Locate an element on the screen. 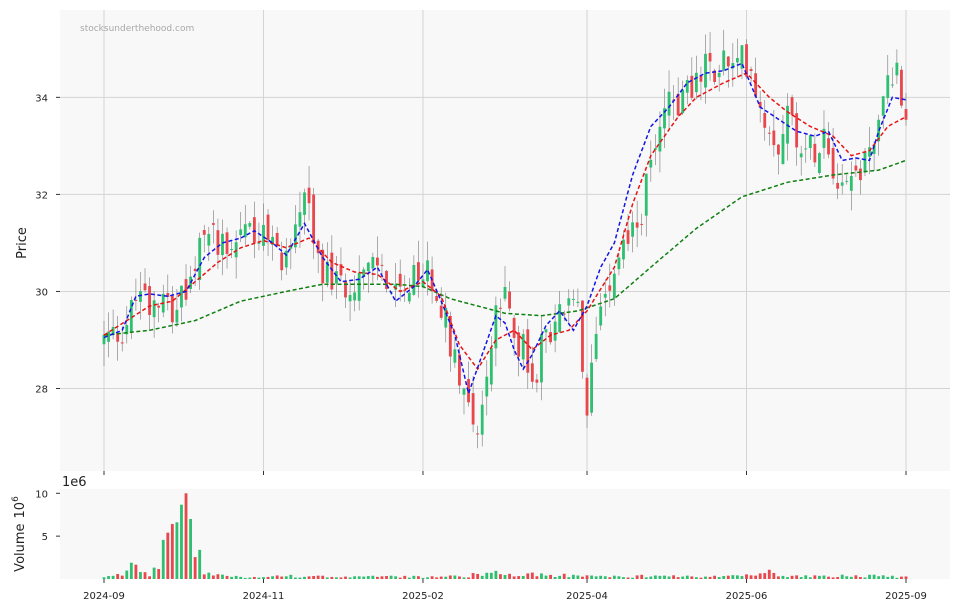  price-y-tick-label: 32 is located at coordinates (41, 195).